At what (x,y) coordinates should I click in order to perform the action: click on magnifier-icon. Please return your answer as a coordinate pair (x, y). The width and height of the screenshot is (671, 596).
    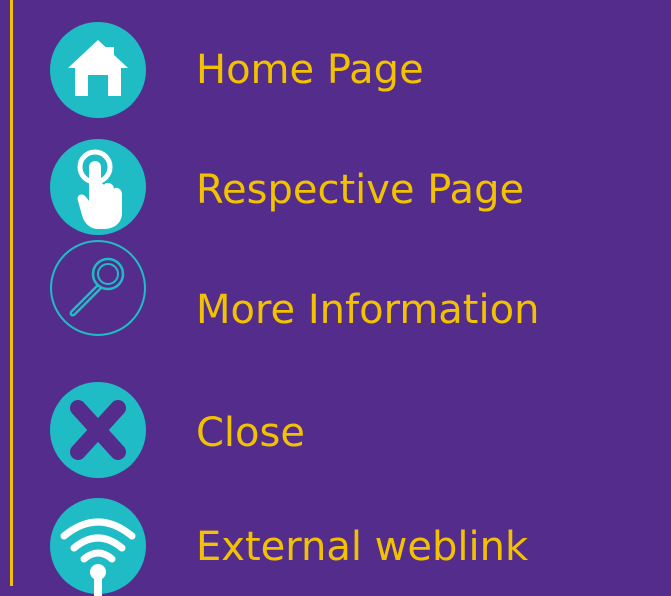
    Looking at the image, I should click on (98, 288).